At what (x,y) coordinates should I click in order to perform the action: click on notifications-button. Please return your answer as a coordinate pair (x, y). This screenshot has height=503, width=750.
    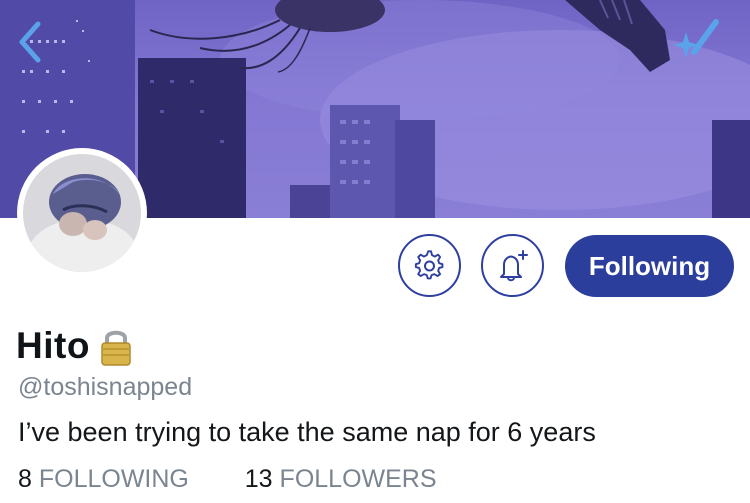
    Looking at the image, I should click on (512, 265).